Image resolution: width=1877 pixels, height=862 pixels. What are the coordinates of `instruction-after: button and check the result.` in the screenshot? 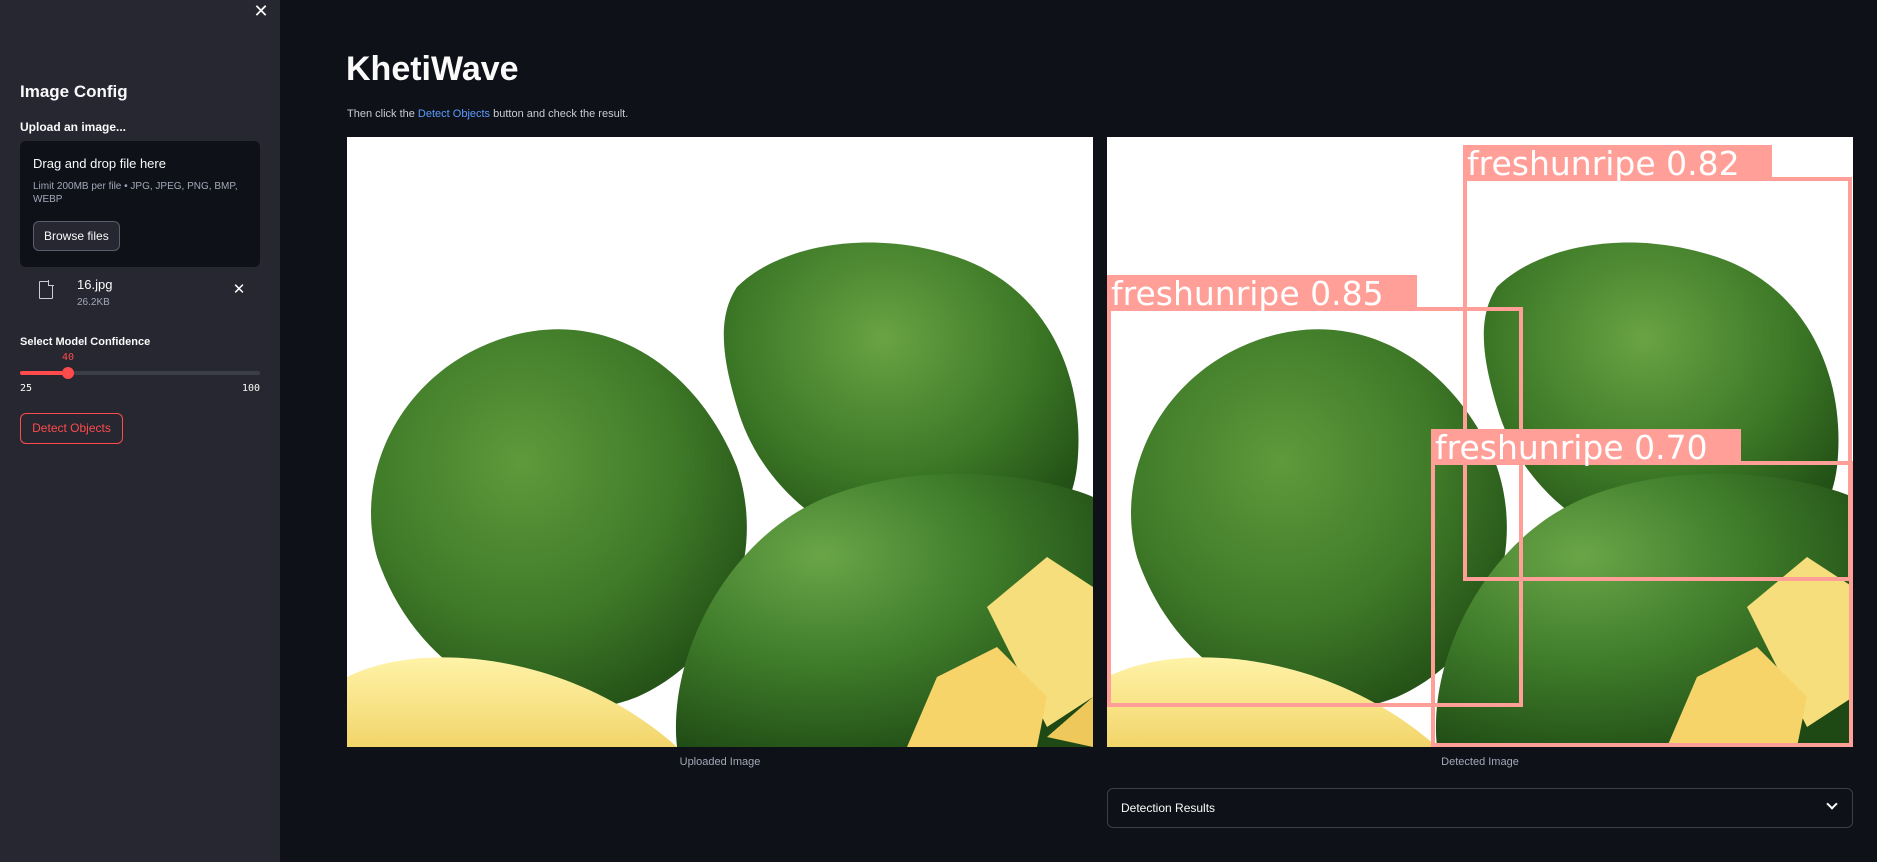 It's located at (559, 114).